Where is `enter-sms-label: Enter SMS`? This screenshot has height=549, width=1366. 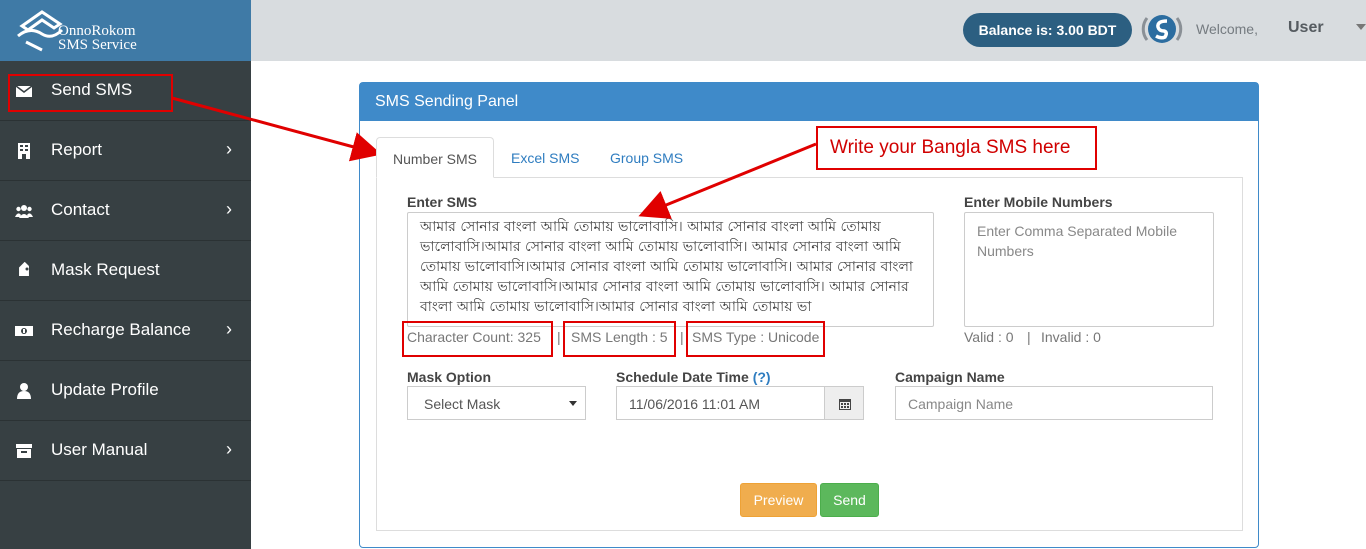 enter-sms-label: Enter SMS is located at coordinates (442, 202).